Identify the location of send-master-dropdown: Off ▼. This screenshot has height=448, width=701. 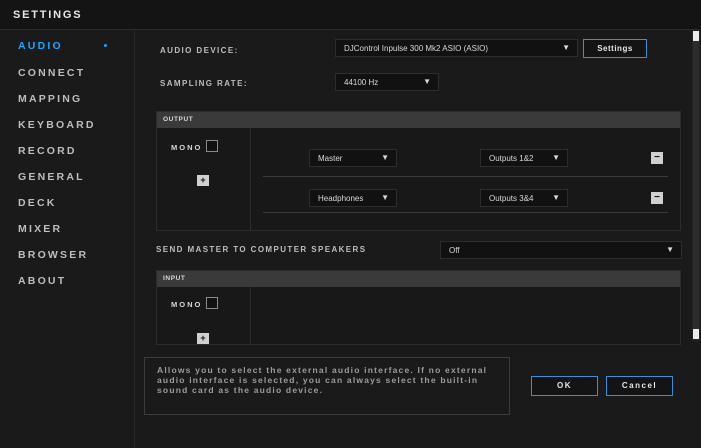
(561, 250).